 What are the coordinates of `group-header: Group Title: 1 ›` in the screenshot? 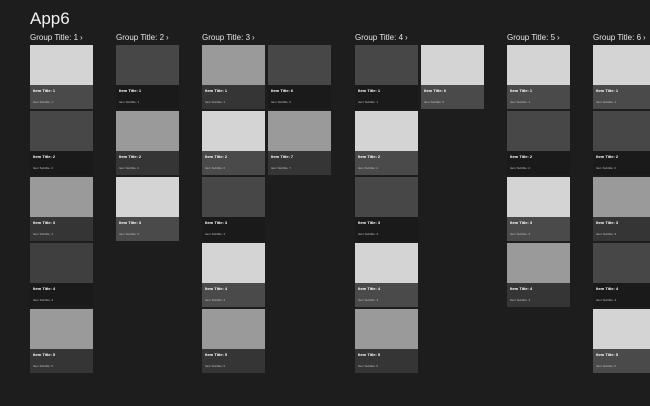 It's located at (56, 38).